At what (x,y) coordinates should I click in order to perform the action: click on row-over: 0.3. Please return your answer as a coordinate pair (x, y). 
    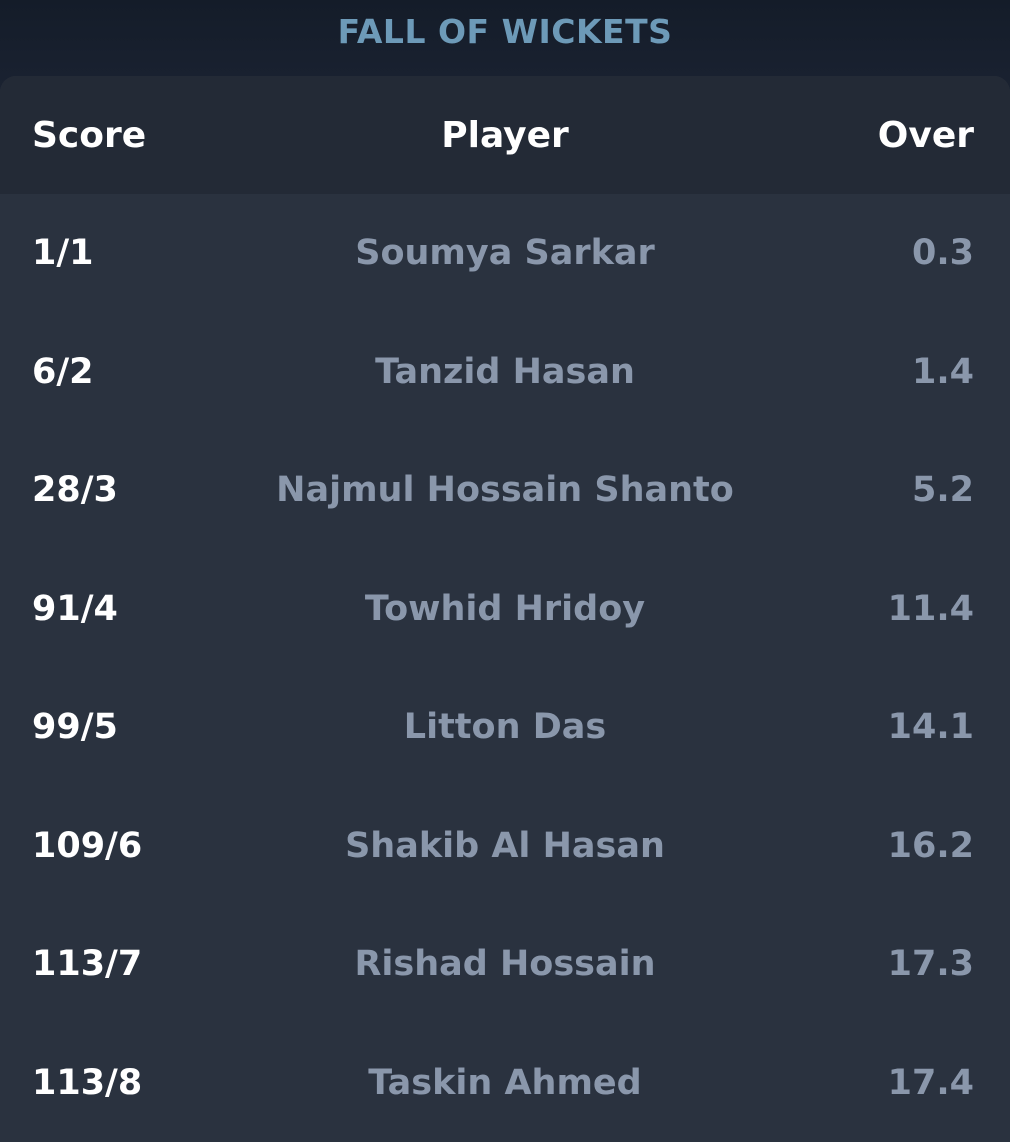
    Looking at the image, I should click on (942, 253).